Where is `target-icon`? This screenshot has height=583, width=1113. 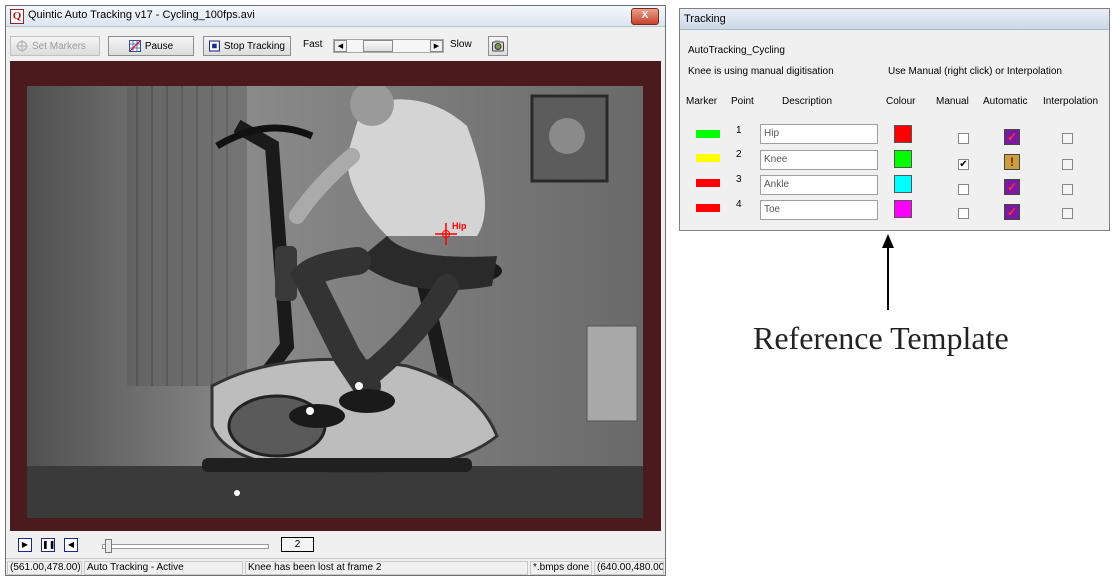
target-icon is located at coordinates (22, 46).